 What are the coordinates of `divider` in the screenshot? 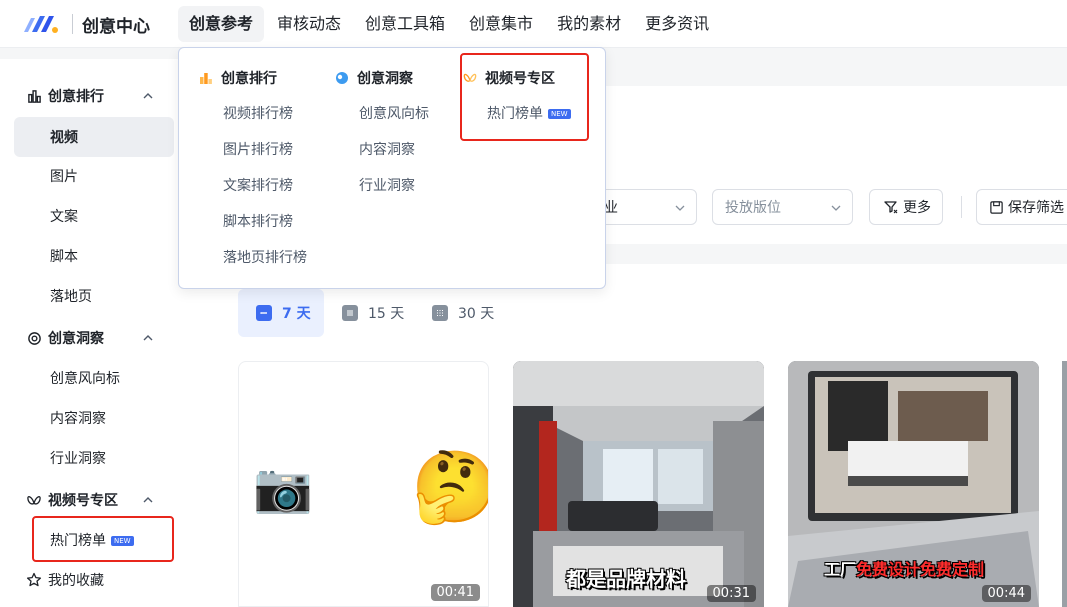 It's located at (961, 207).